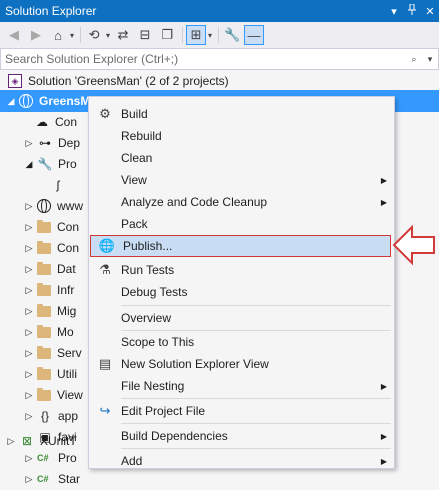  What do you see at coordinates (241, 364) in the screenshot?
I see `menu-item-new-view: ▤ New Solution Explorer View` at bounding box center [241, 364].